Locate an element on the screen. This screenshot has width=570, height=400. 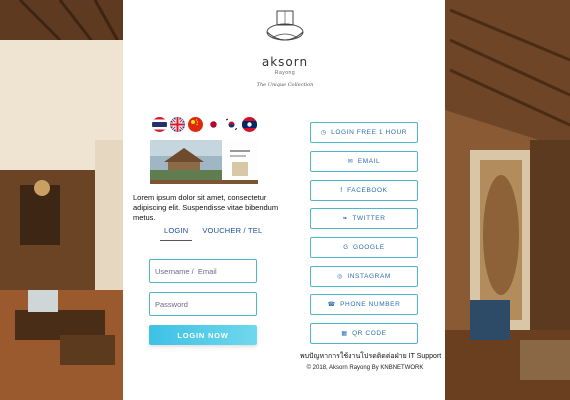
clock-icon: ◷ is located at coordinates (323, 133).